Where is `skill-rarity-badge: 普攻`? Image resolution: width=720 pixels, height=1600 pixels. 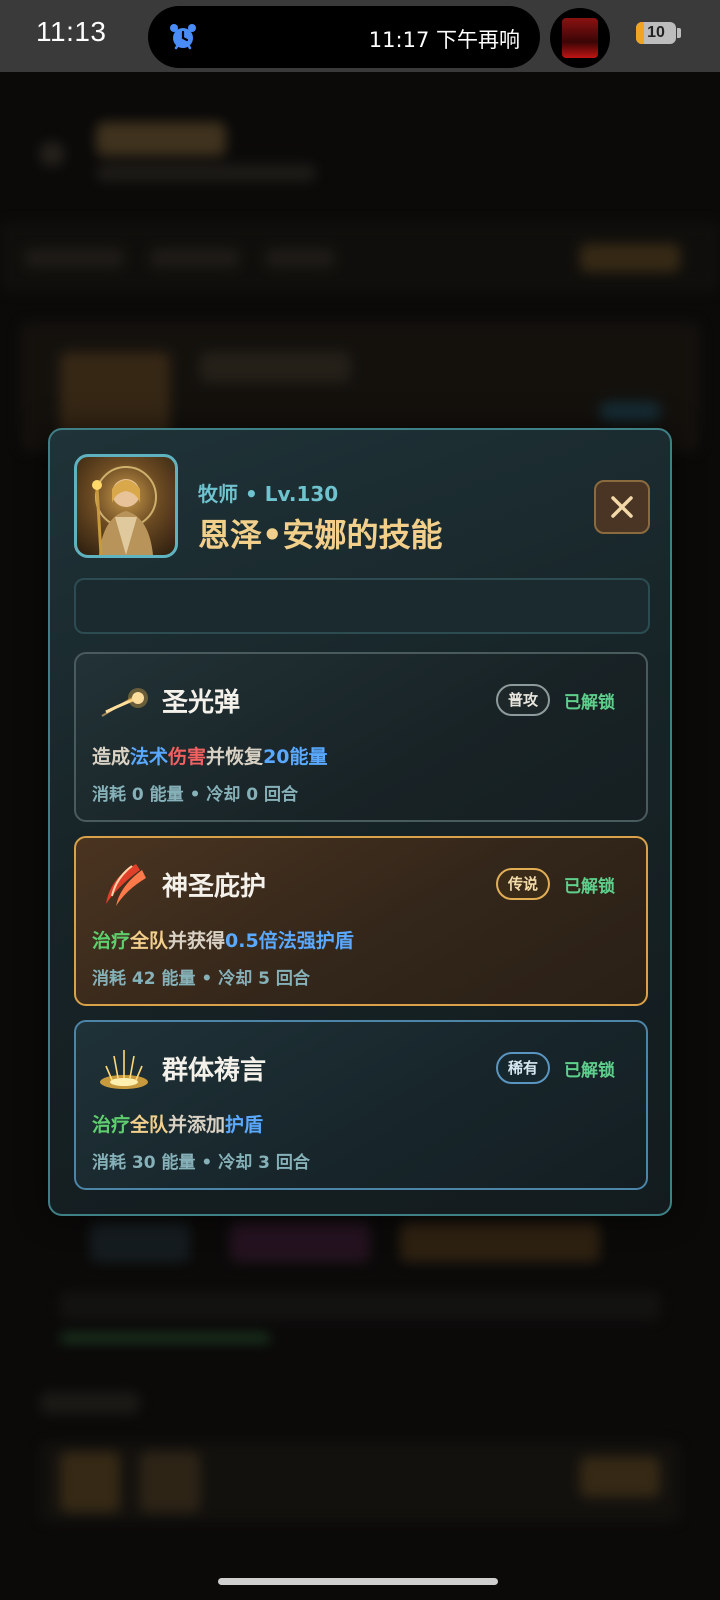 skill-rarity-badge: 普攻 is located at coordinates (523, 700).